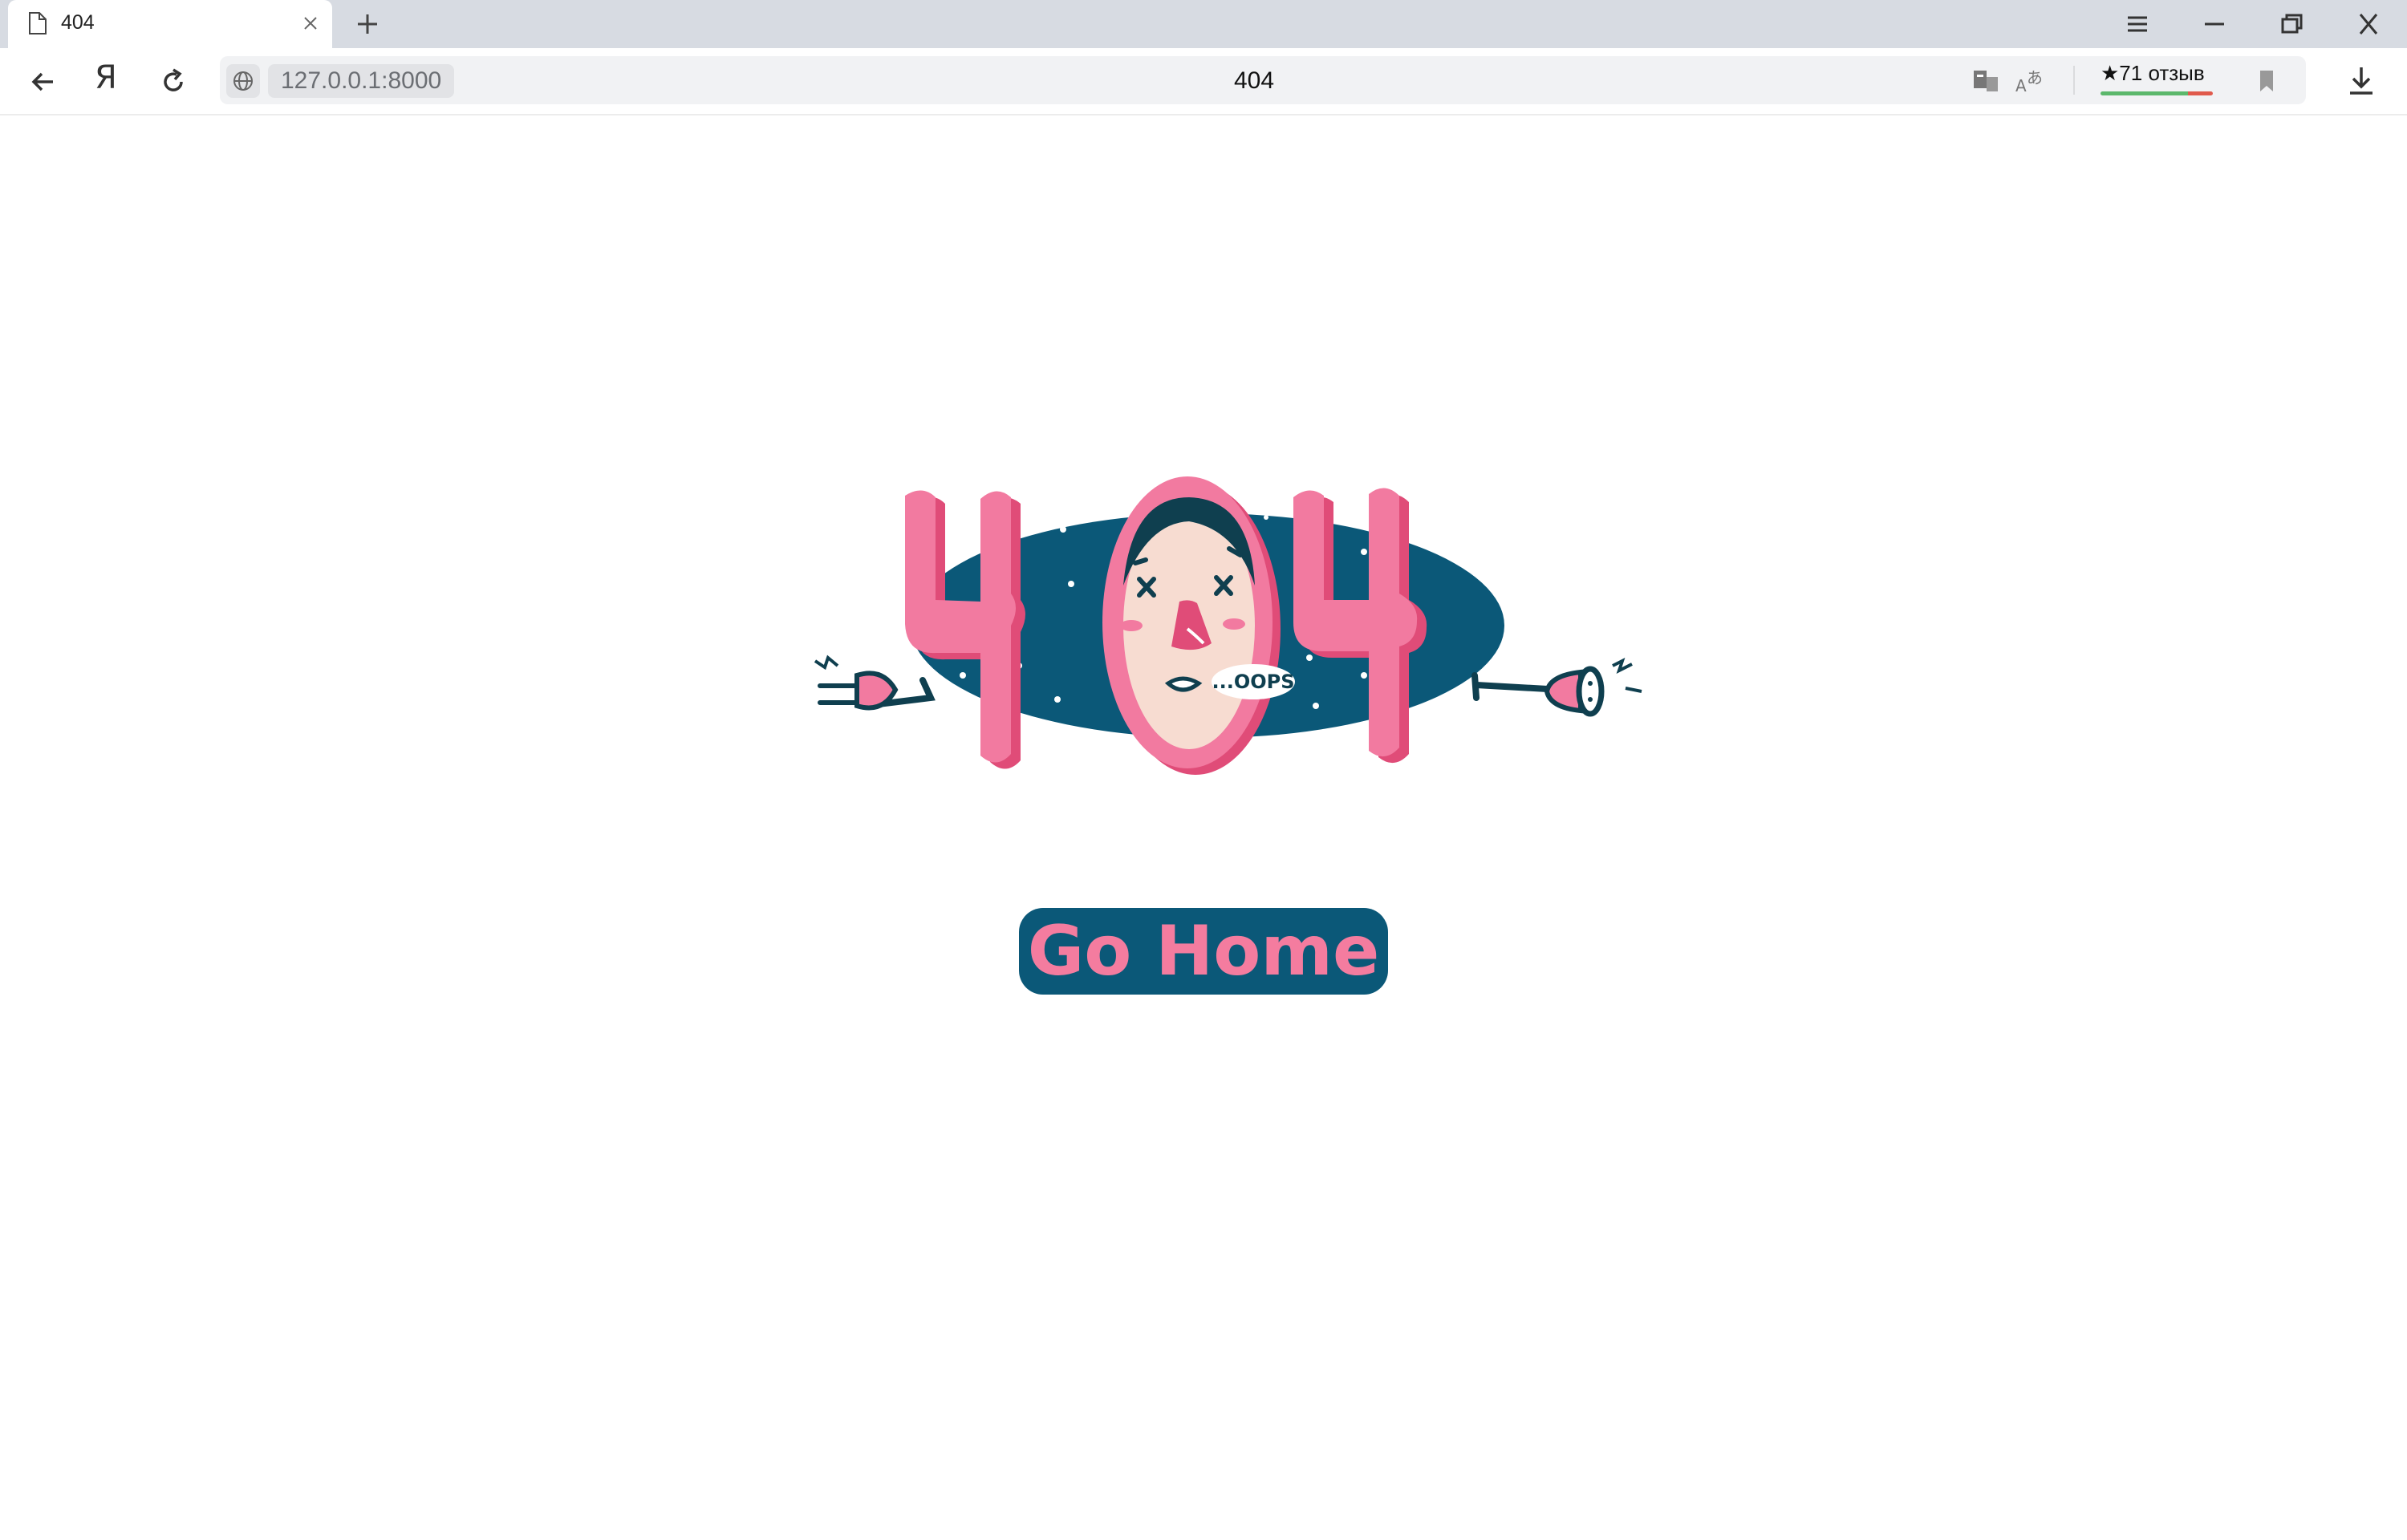  What do you see at coordinates (243, 81) in the screenshot?
I see `globe-icon` at bounding box center [243, 81].